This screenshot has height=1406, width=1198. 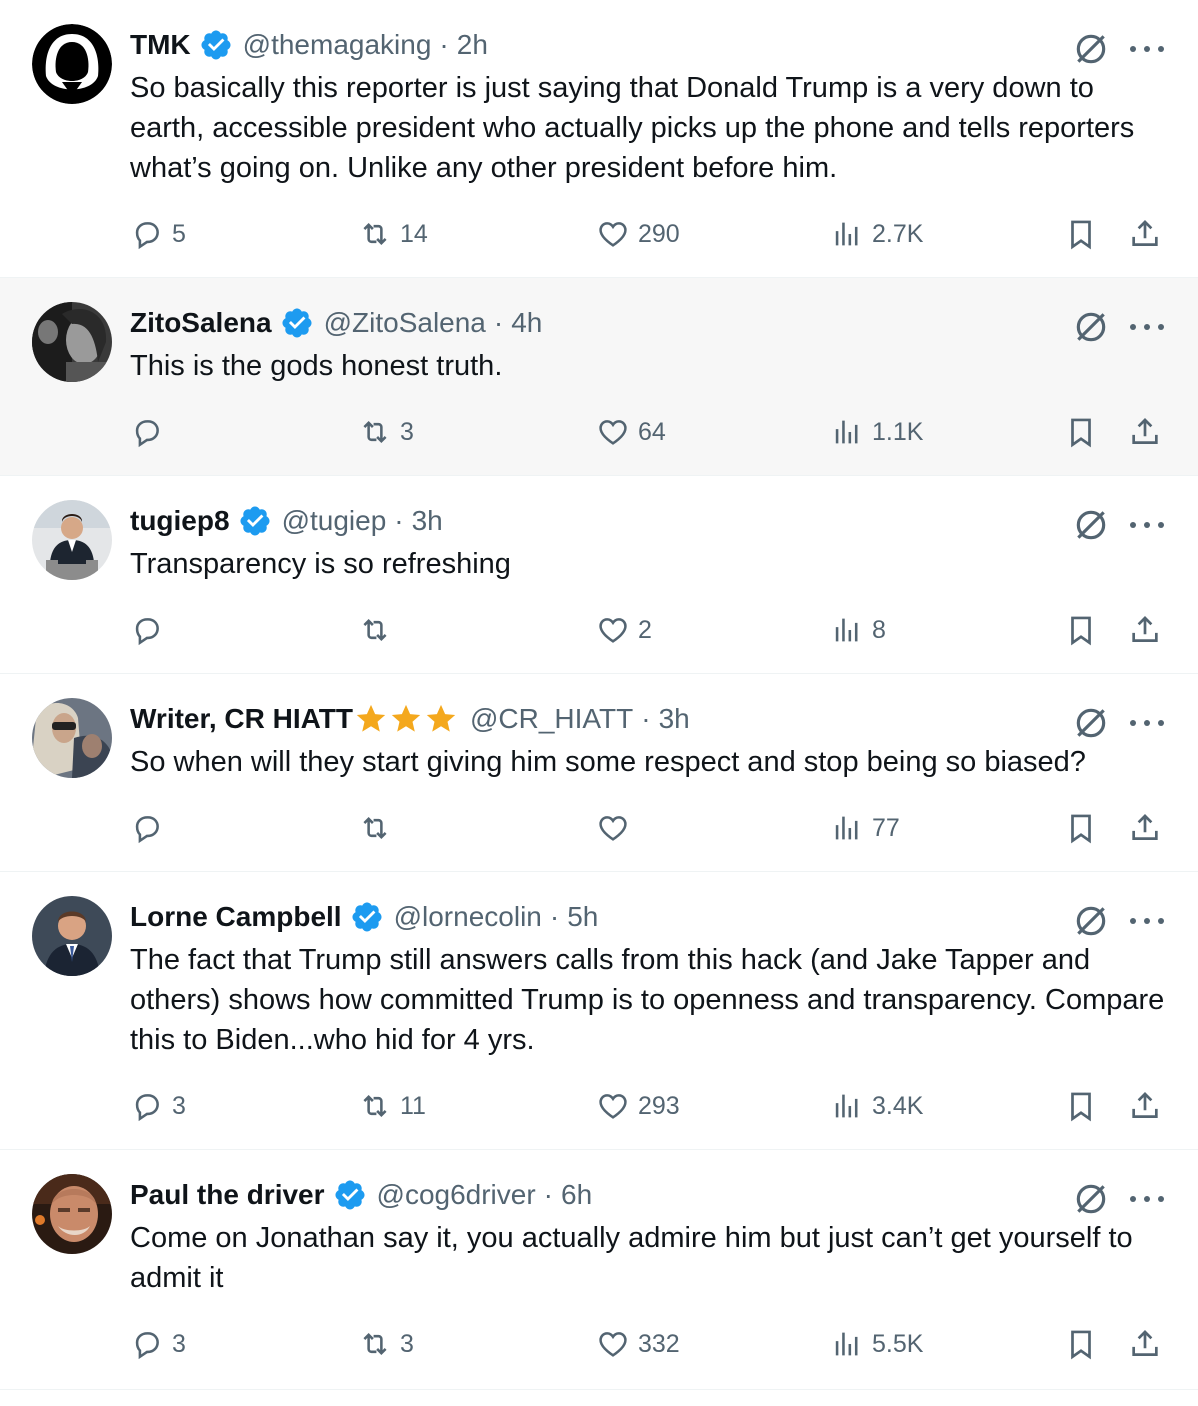 I want to click on reply-icon, so click(x=147, y=1108).